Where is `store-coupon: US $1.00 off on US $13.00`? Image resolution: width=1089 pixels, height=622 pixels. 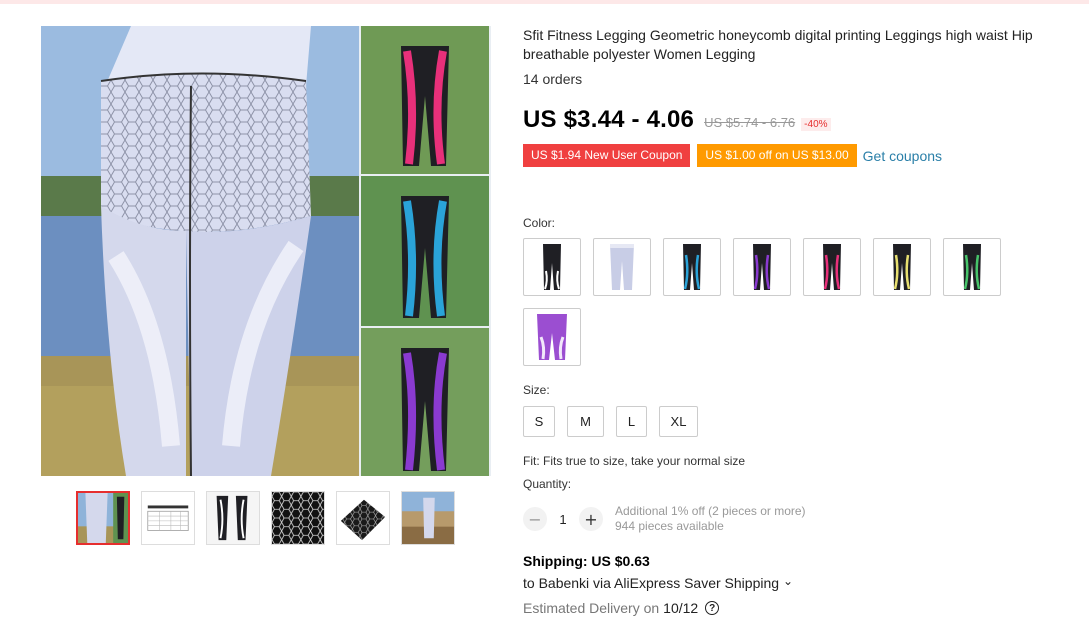 store-coupon: US $1.00 off on US $13.00 is located at coordinates (777, 155).